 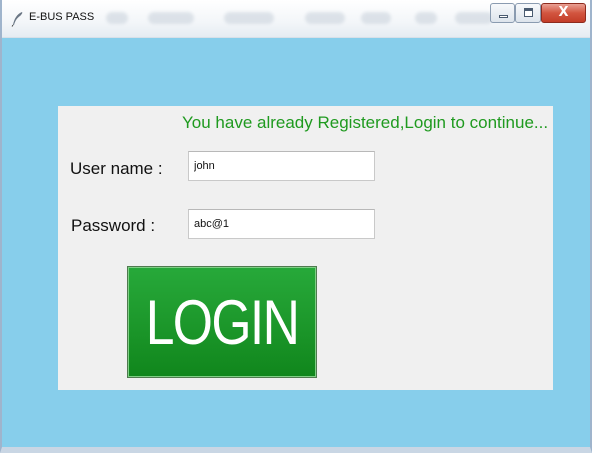 I want to click on feather-icon, so click(x=17, y=19).